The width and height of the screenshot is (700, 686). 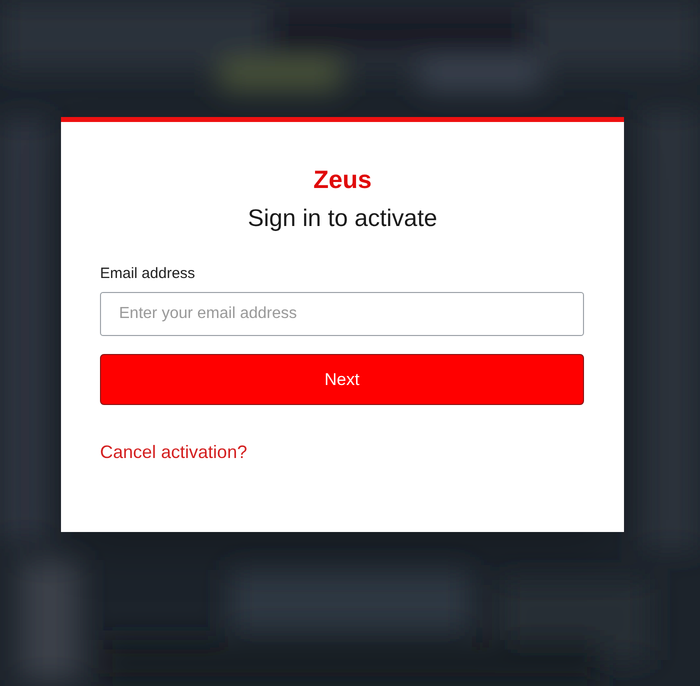 What do you see at coordinates (342, 180) in the screenshot?
I see `brand-logo: Zeus` at bounding box center [342, 180].